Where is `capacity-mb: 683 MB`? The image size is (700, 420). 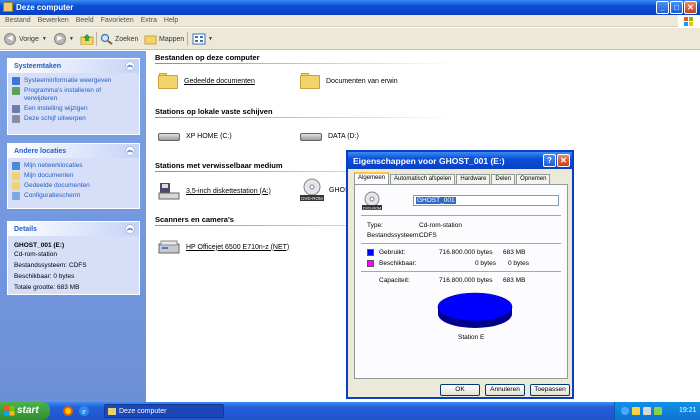 capacity-mb: 683 MB is located at coordinates (514, 280).